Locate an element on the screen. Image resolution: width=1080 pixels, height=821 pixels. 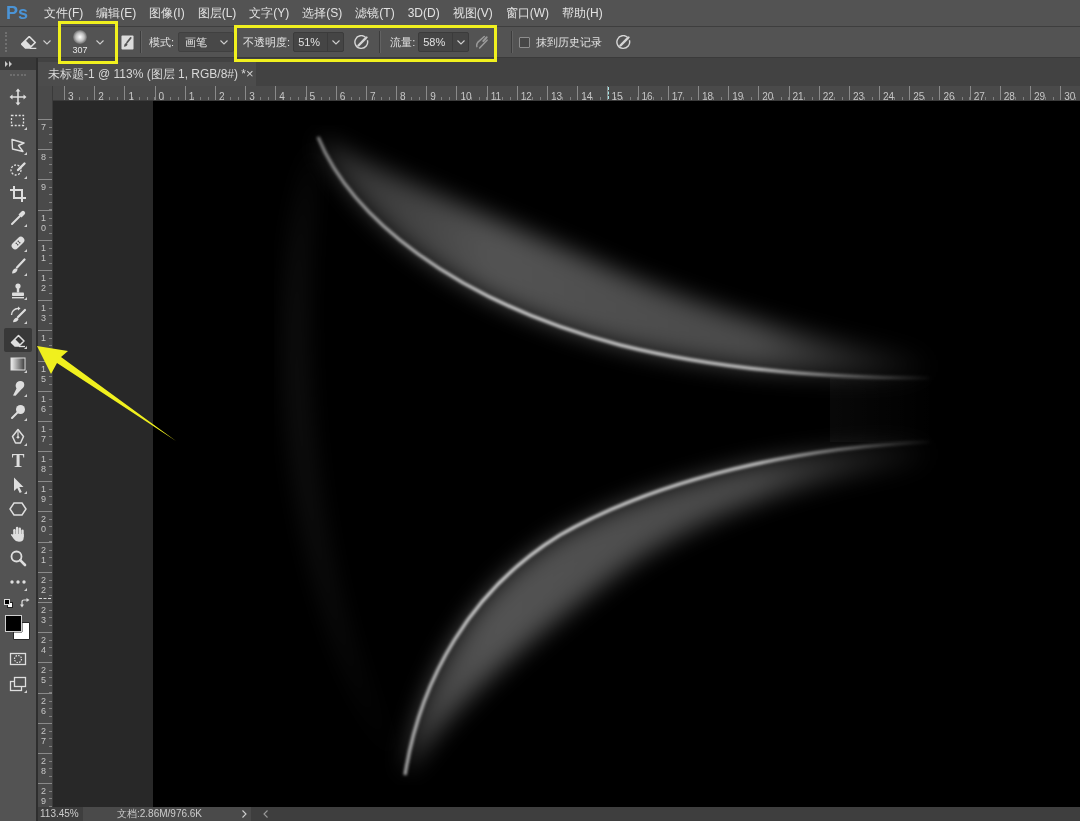
background-color-swatch is located at coordinates (21, 631).